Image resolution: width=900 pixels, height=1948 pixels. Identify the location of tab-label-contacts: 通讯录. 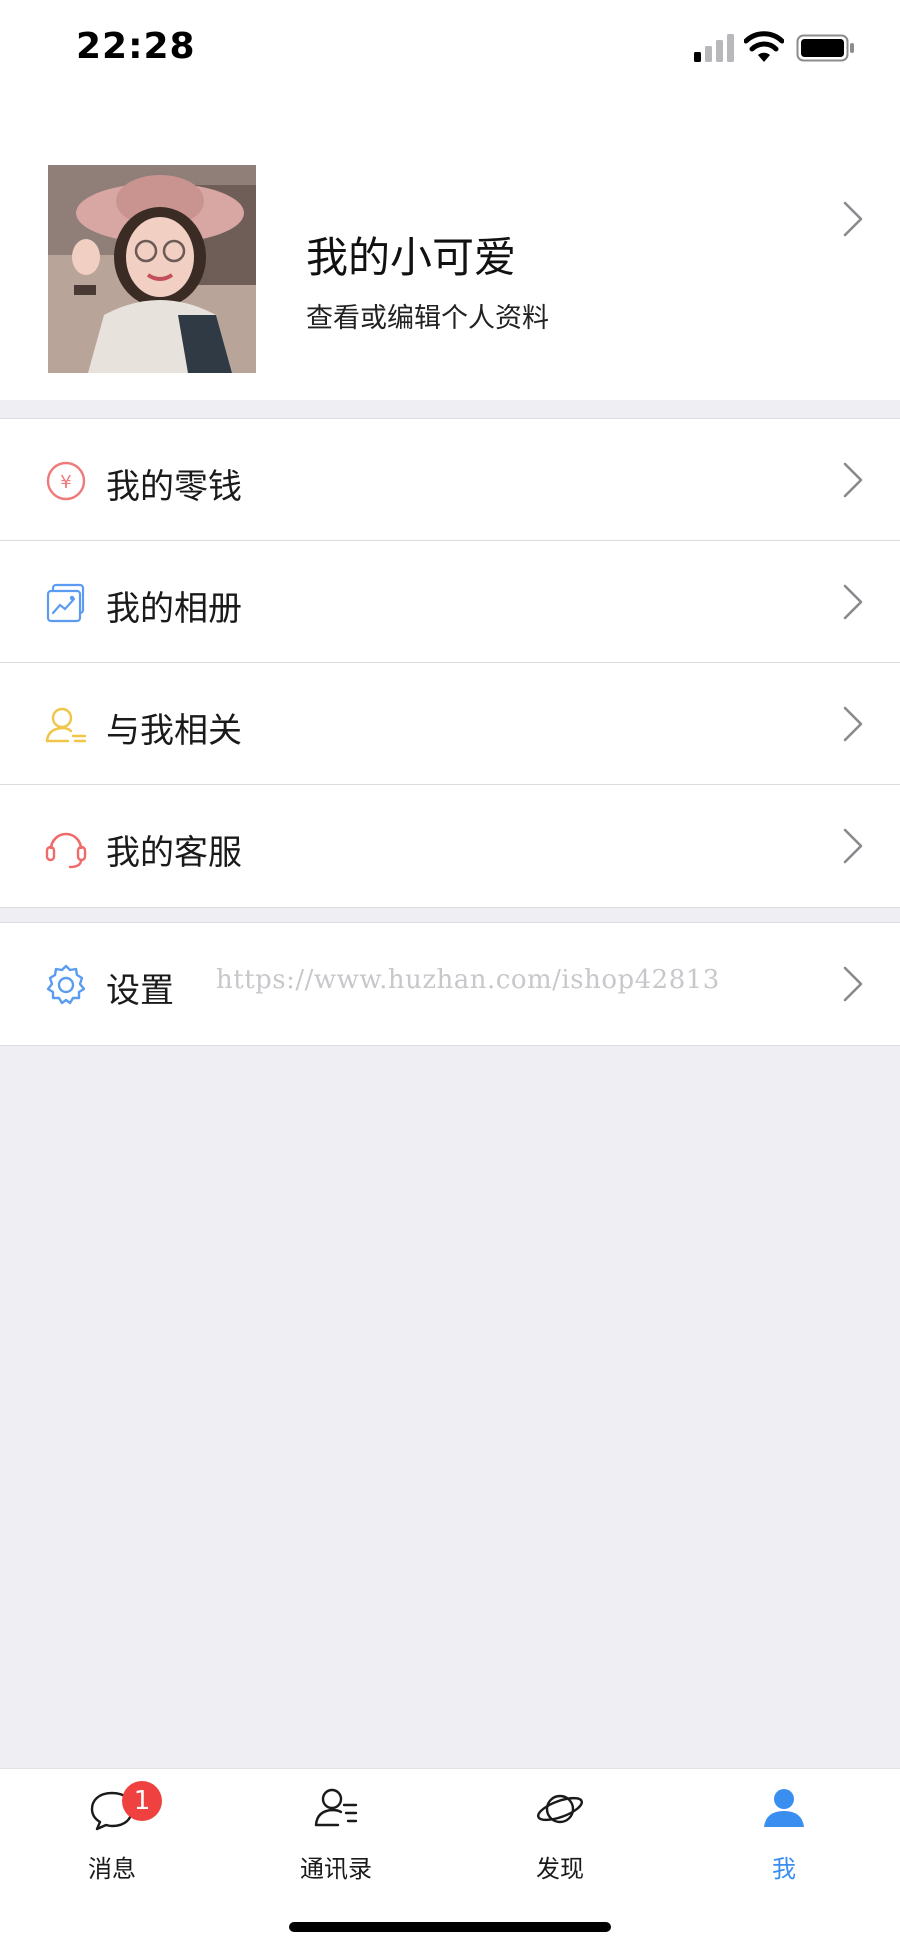
(336, 1869).